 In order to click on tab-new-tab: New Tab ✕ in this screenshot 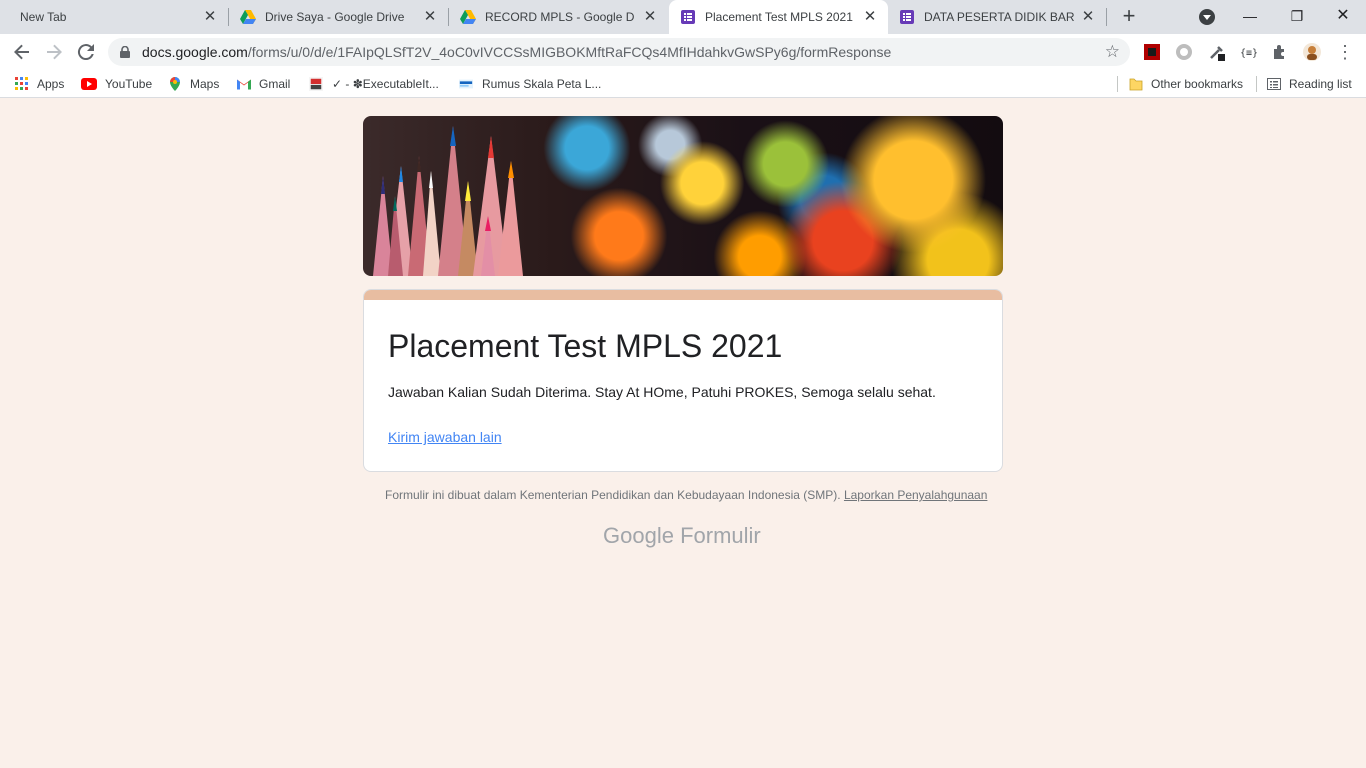, I will do `click(114, 17)`.